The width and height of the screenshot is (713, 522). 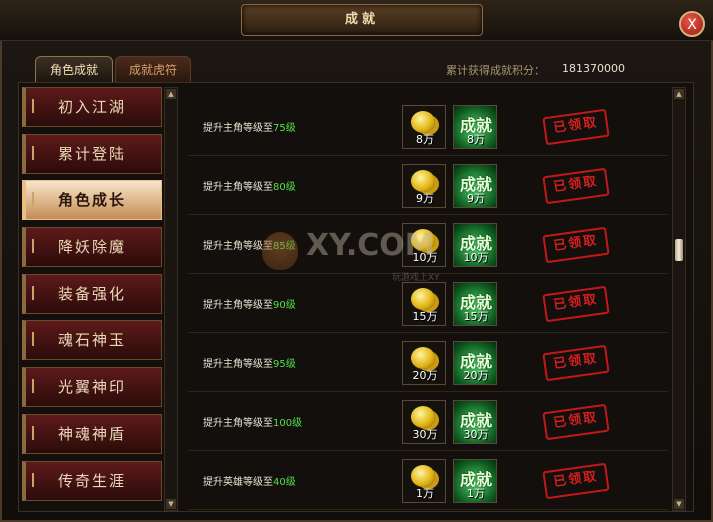 I want to click on list-item: 提升英雄等级至40级 1万 成就 1万 已领取, so click(x=428, y=480).